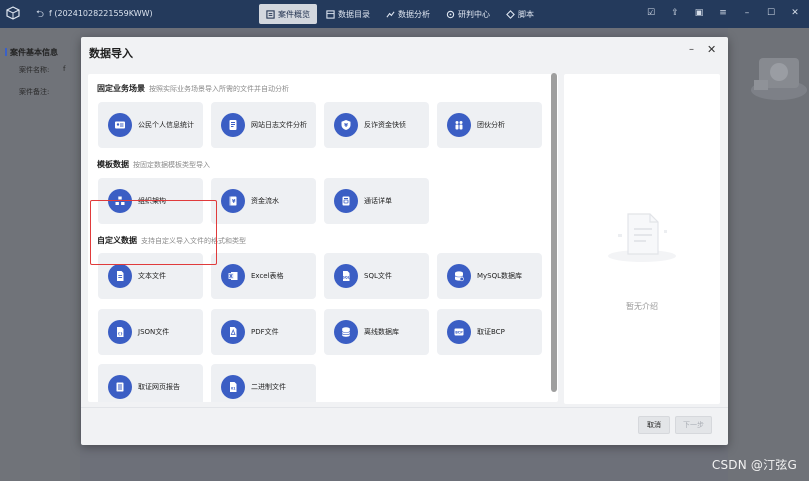 This screenshot has height=481, width=809. Describe the element at coordinates (111, 53) in the screenshot. I see `dialog-title: 数据导入` at that location.